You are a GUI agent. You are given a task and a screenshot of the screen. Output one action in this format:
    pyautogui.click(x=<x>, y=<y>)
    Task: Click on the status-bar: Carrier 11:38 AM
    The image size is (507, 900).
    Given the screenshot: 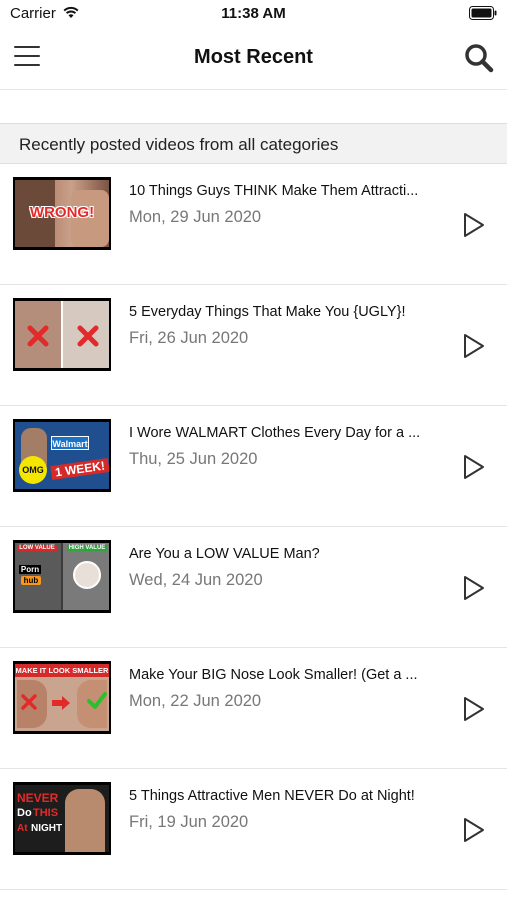 What is the action you would take?
    pyautogui.click(x=253, y=14)
    